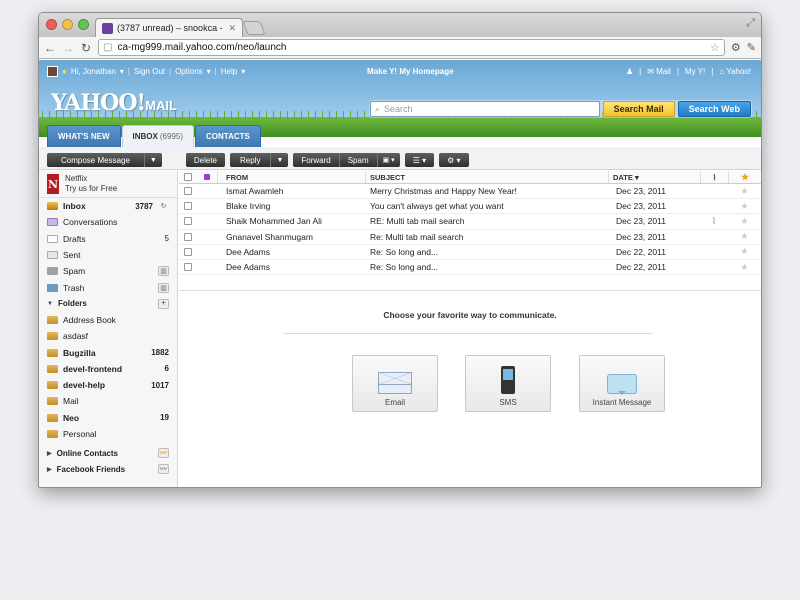 The image size is (800, 600). Describe the element at coordinates (508, 383) in the screenshot. I see `sms-option: SMS` at that location.